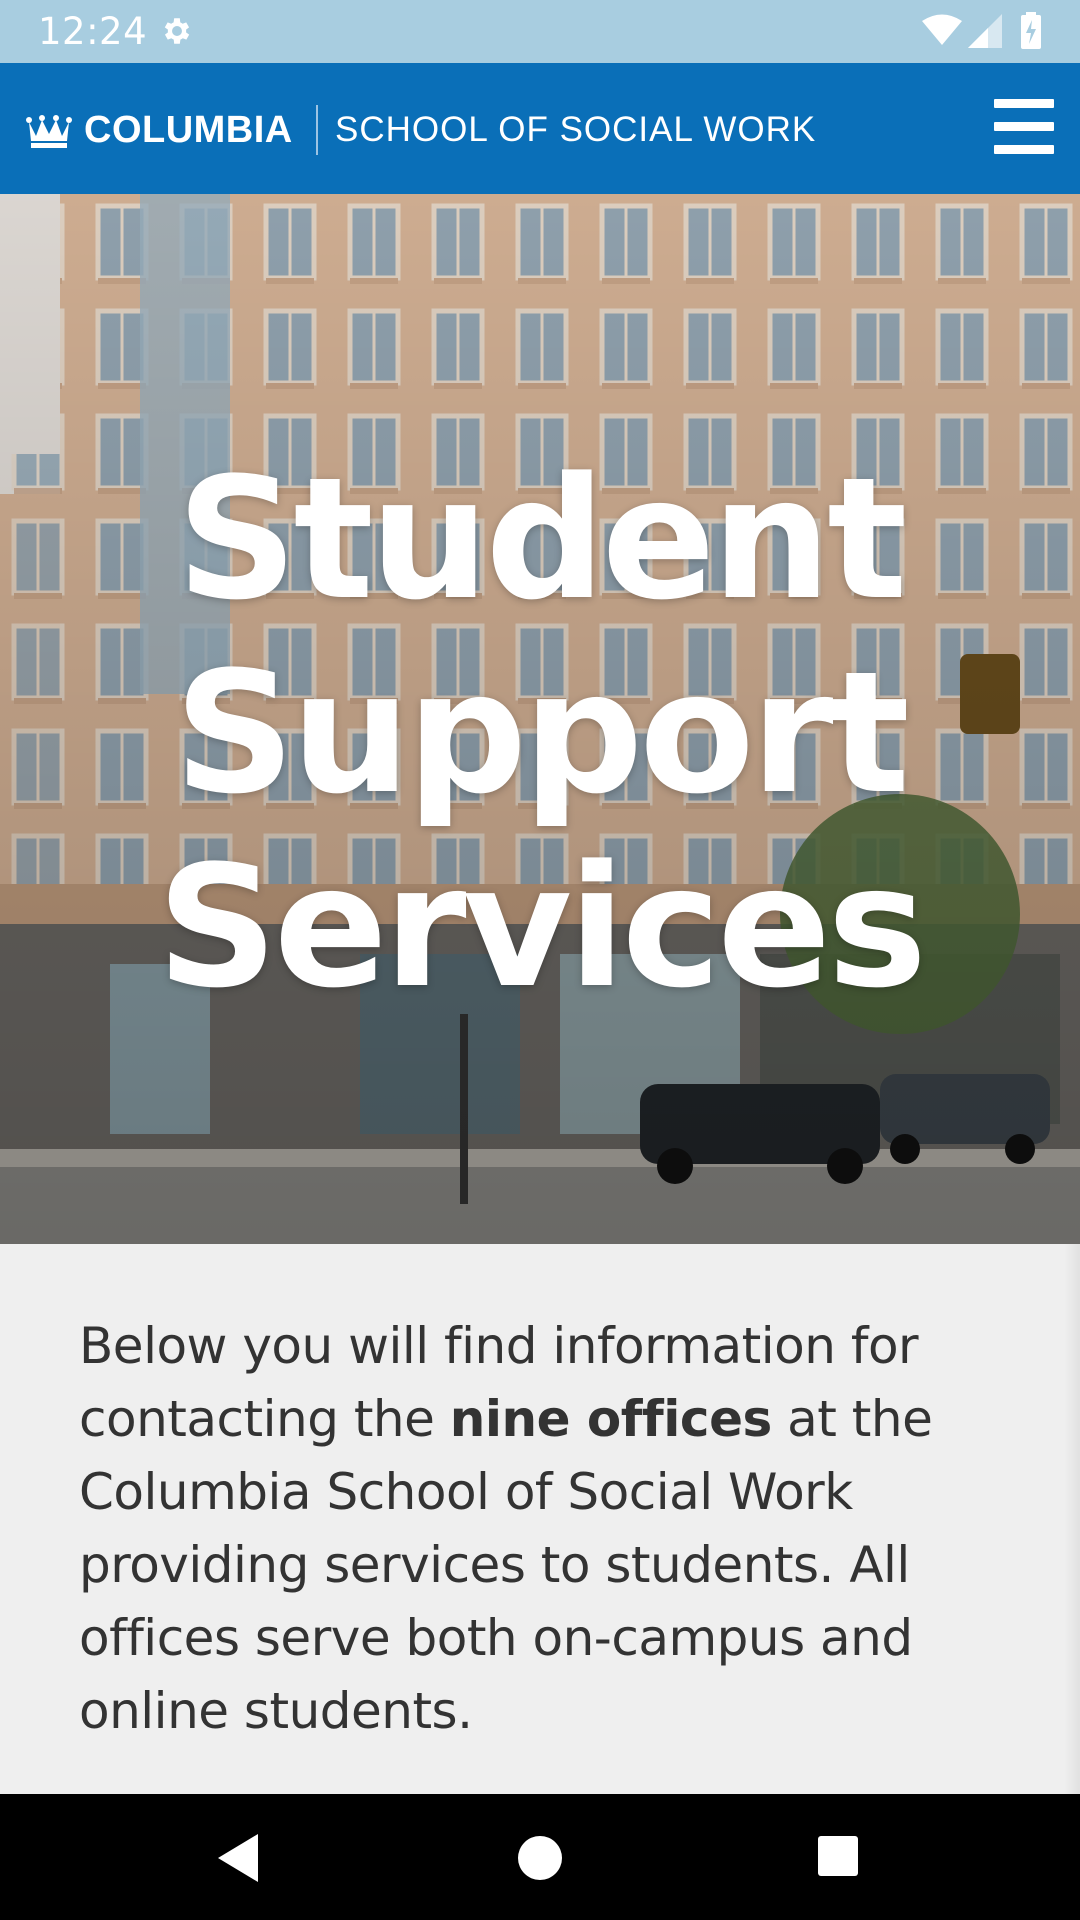 The image size is (1080, 1920). I want to click on gear-icon, so click(177, 31).